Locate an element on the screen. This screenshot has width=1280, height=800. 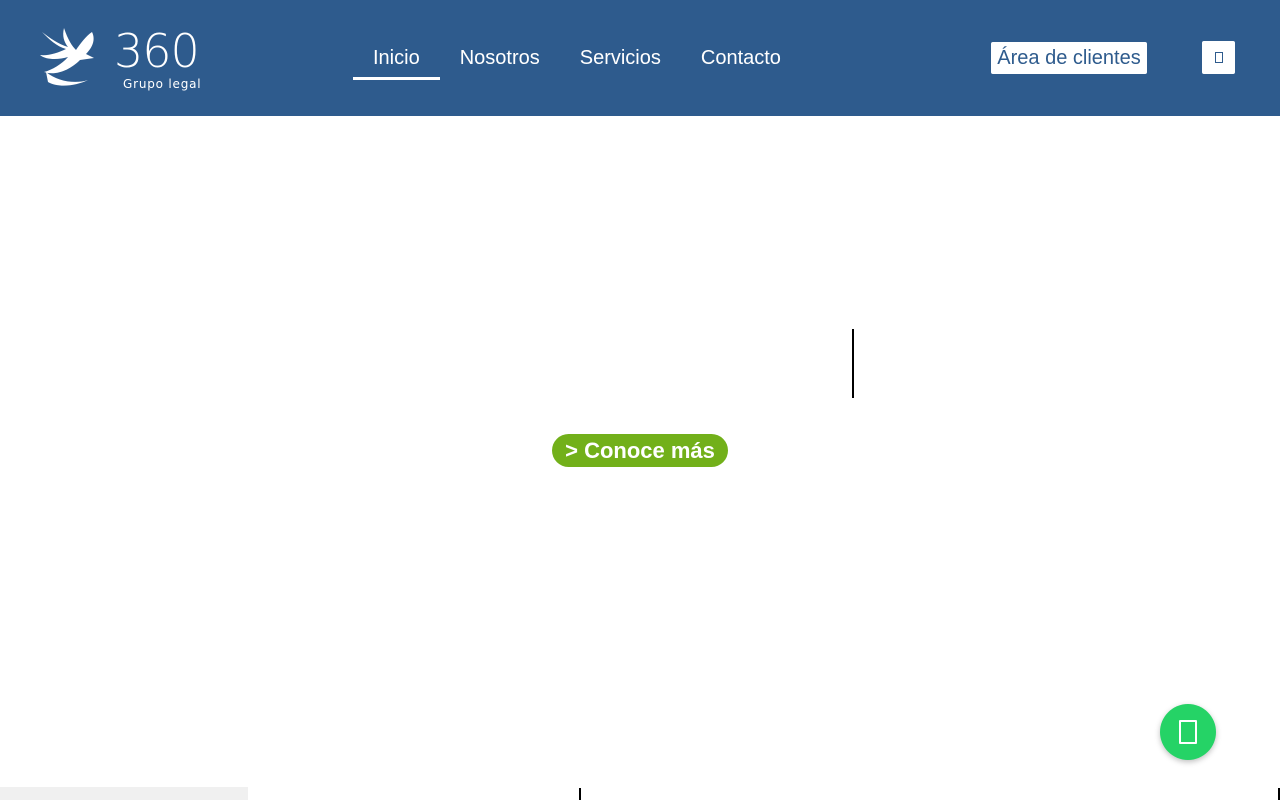
learn-more-button: > Conoce más is located at coordinates (640, 450).